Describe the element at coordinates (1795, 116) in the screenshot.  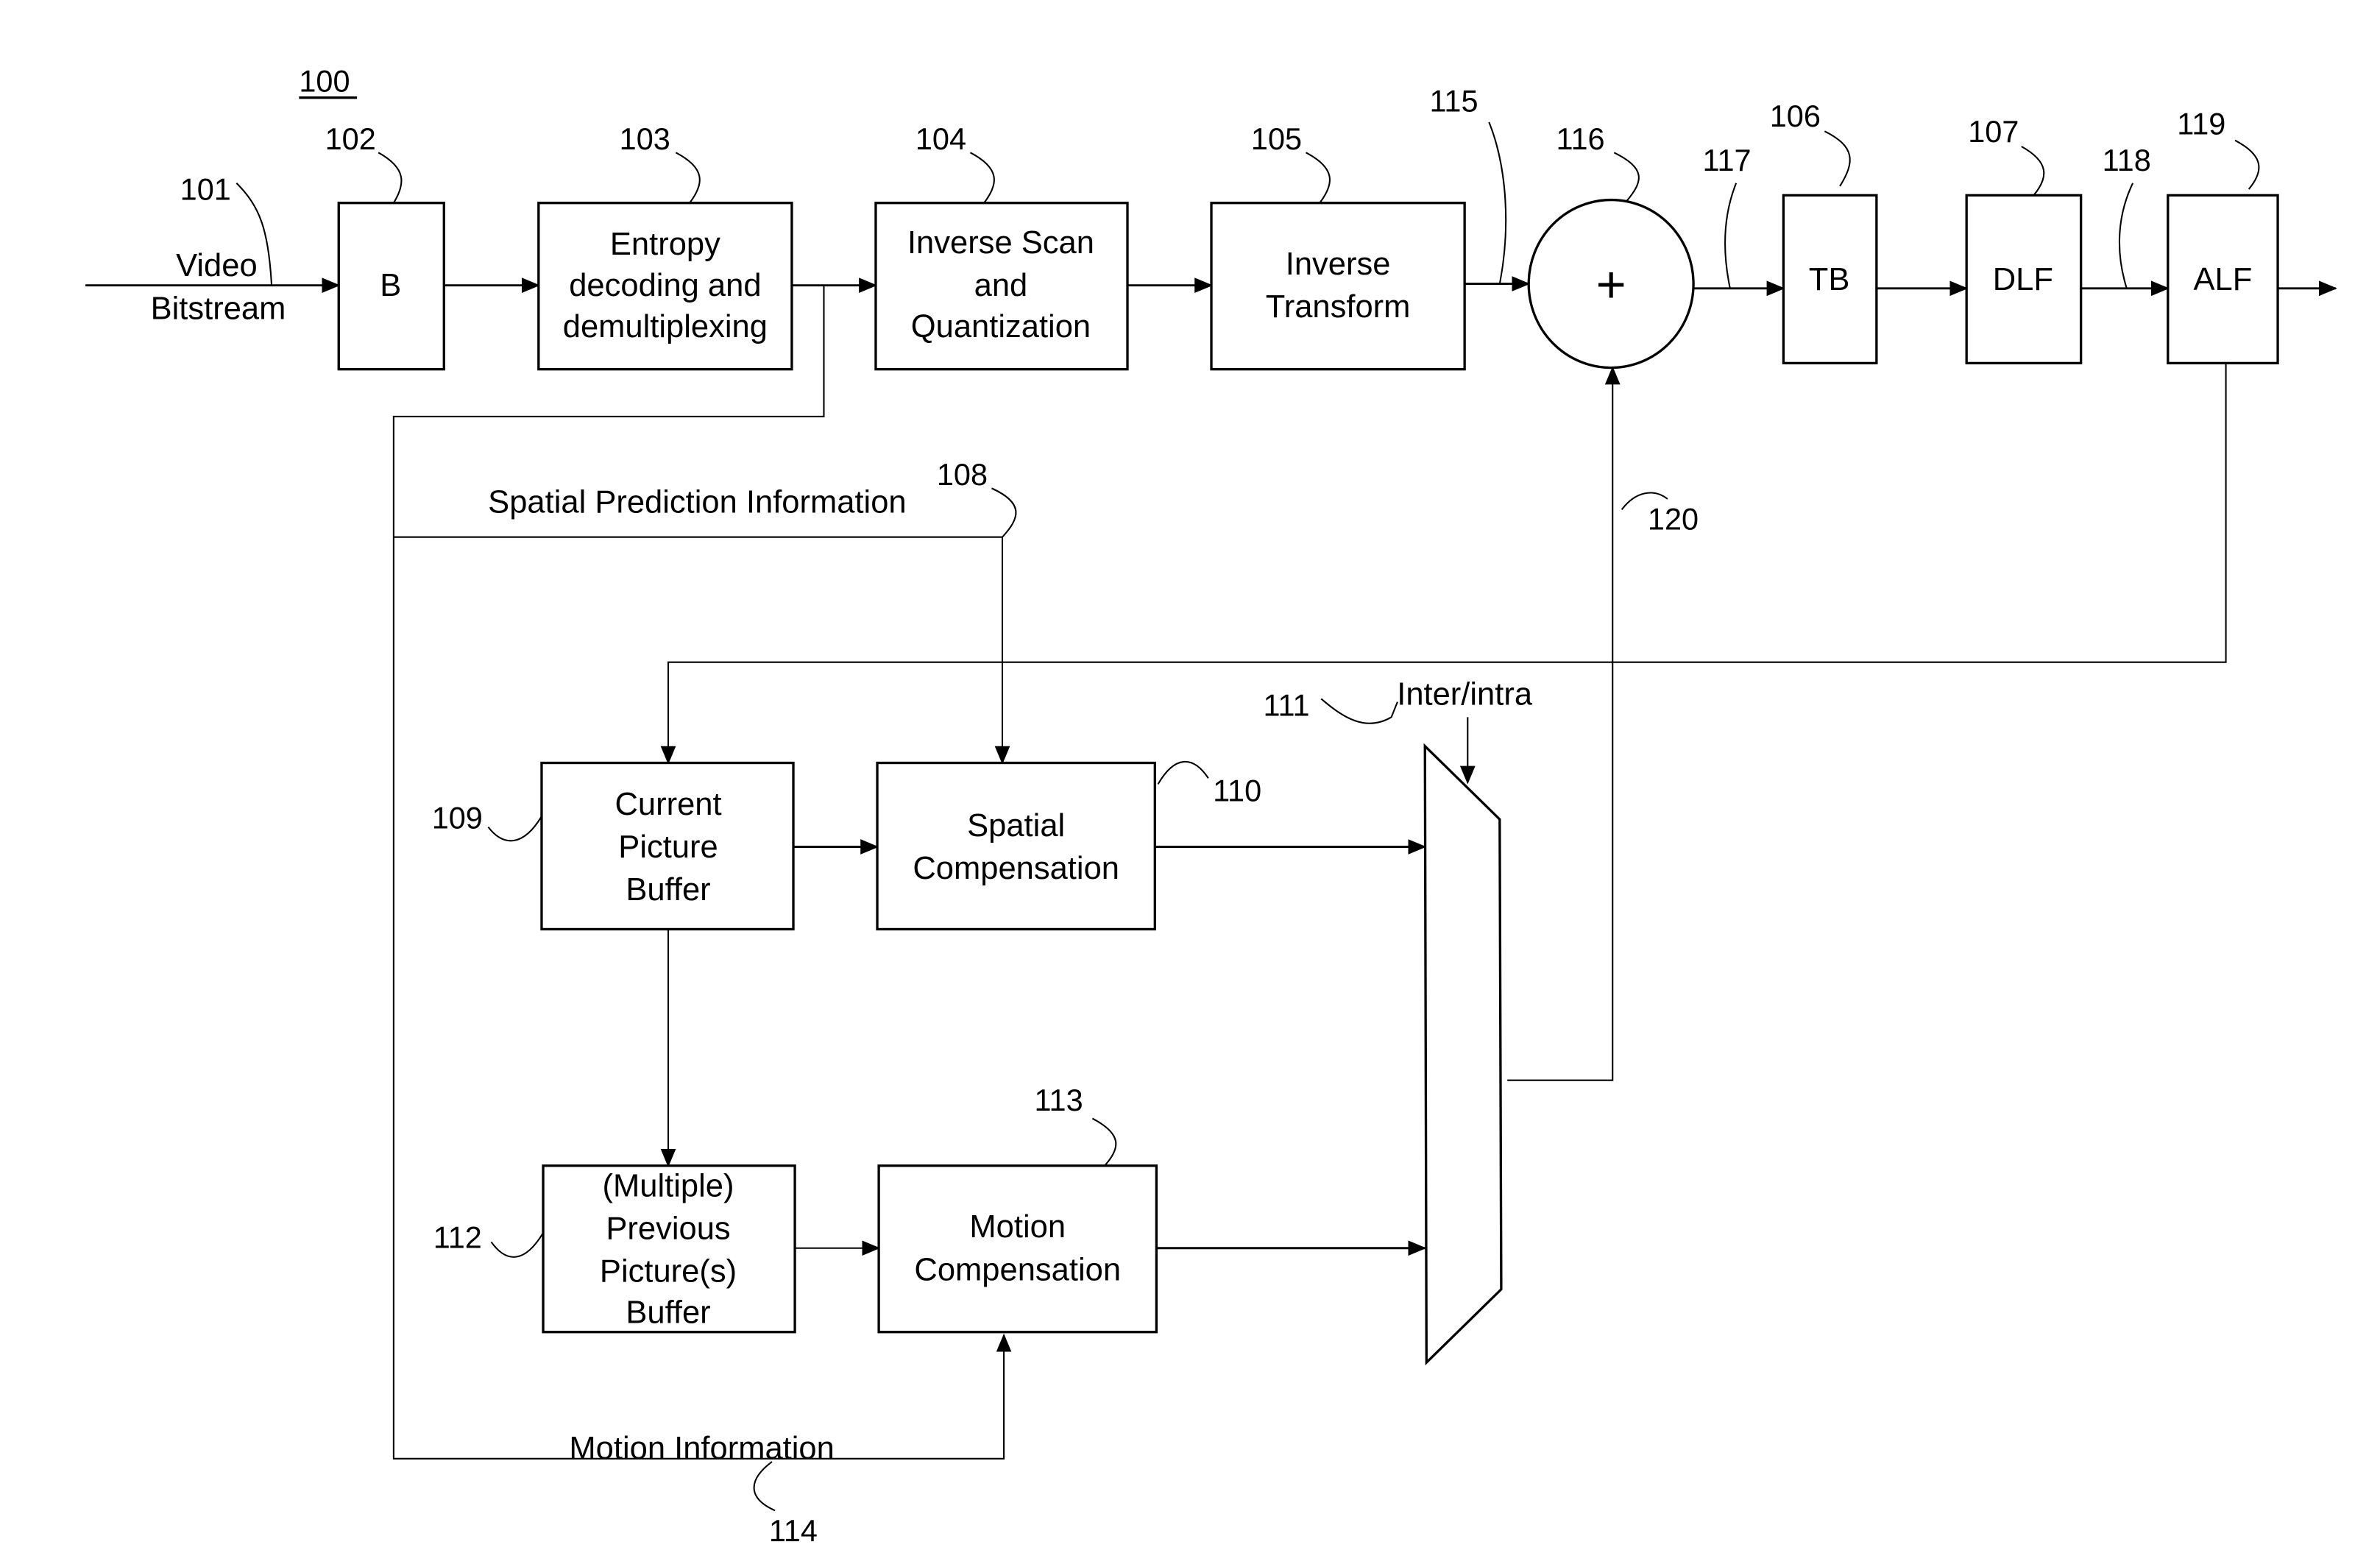
I see `ref-106: 106` at that location.